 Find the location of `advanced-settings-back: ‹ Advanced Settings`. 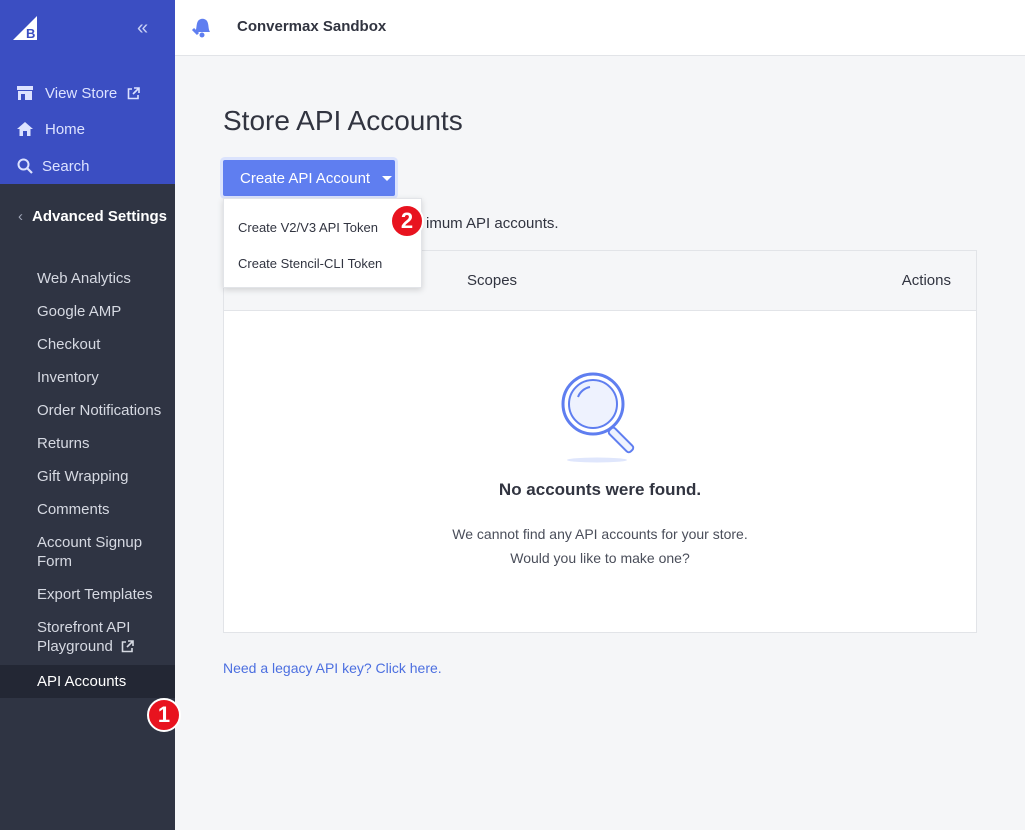

advanced-settings-back: ‹ Advanced Settings is located at coordinates (87, 216).